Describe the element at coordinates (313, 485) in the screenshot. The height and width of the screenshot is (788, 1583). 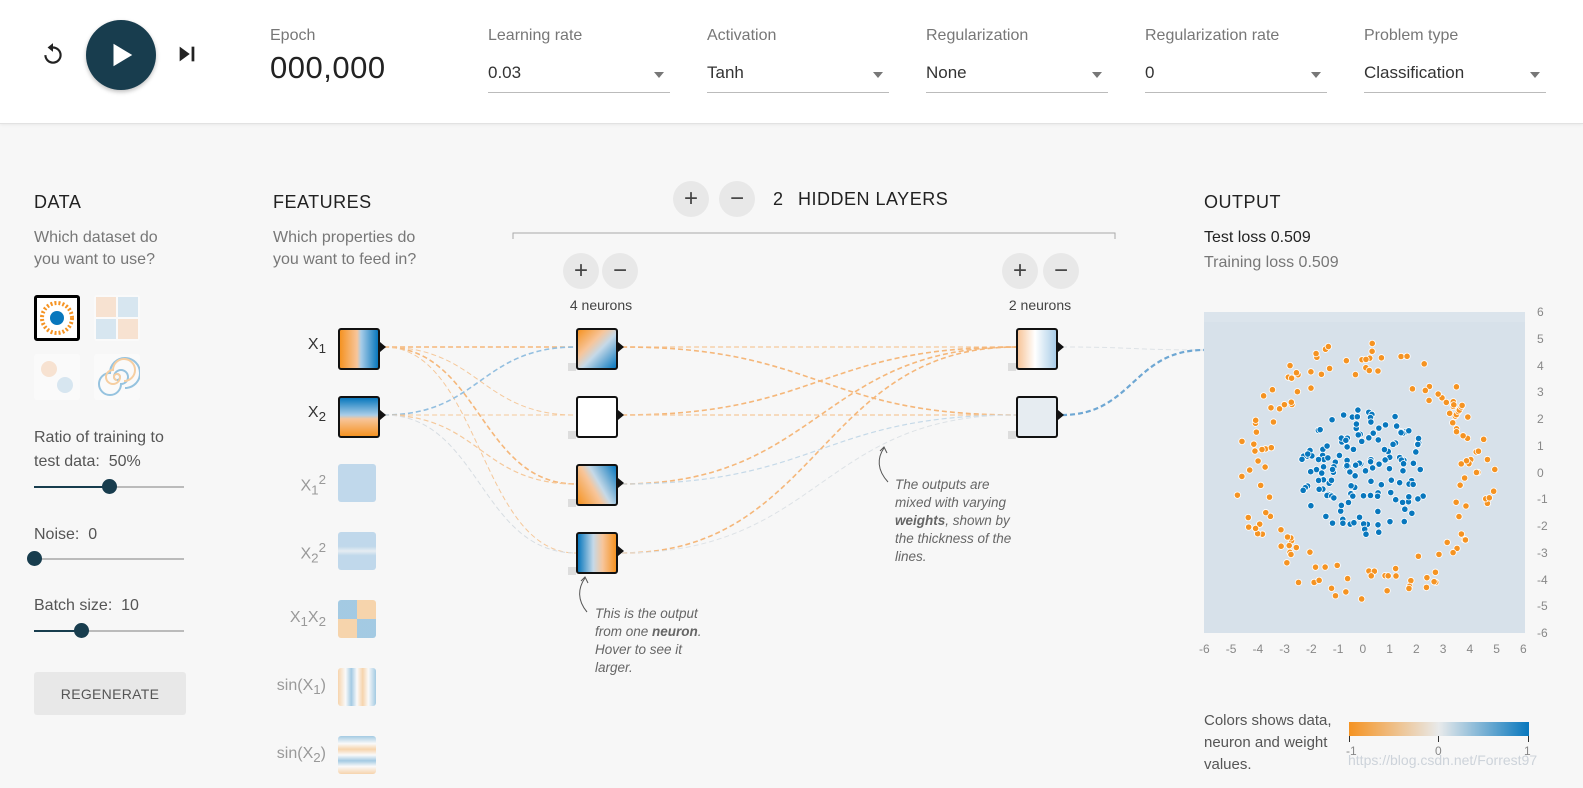
I see `feature-label-x1-squared: X12` at that location.